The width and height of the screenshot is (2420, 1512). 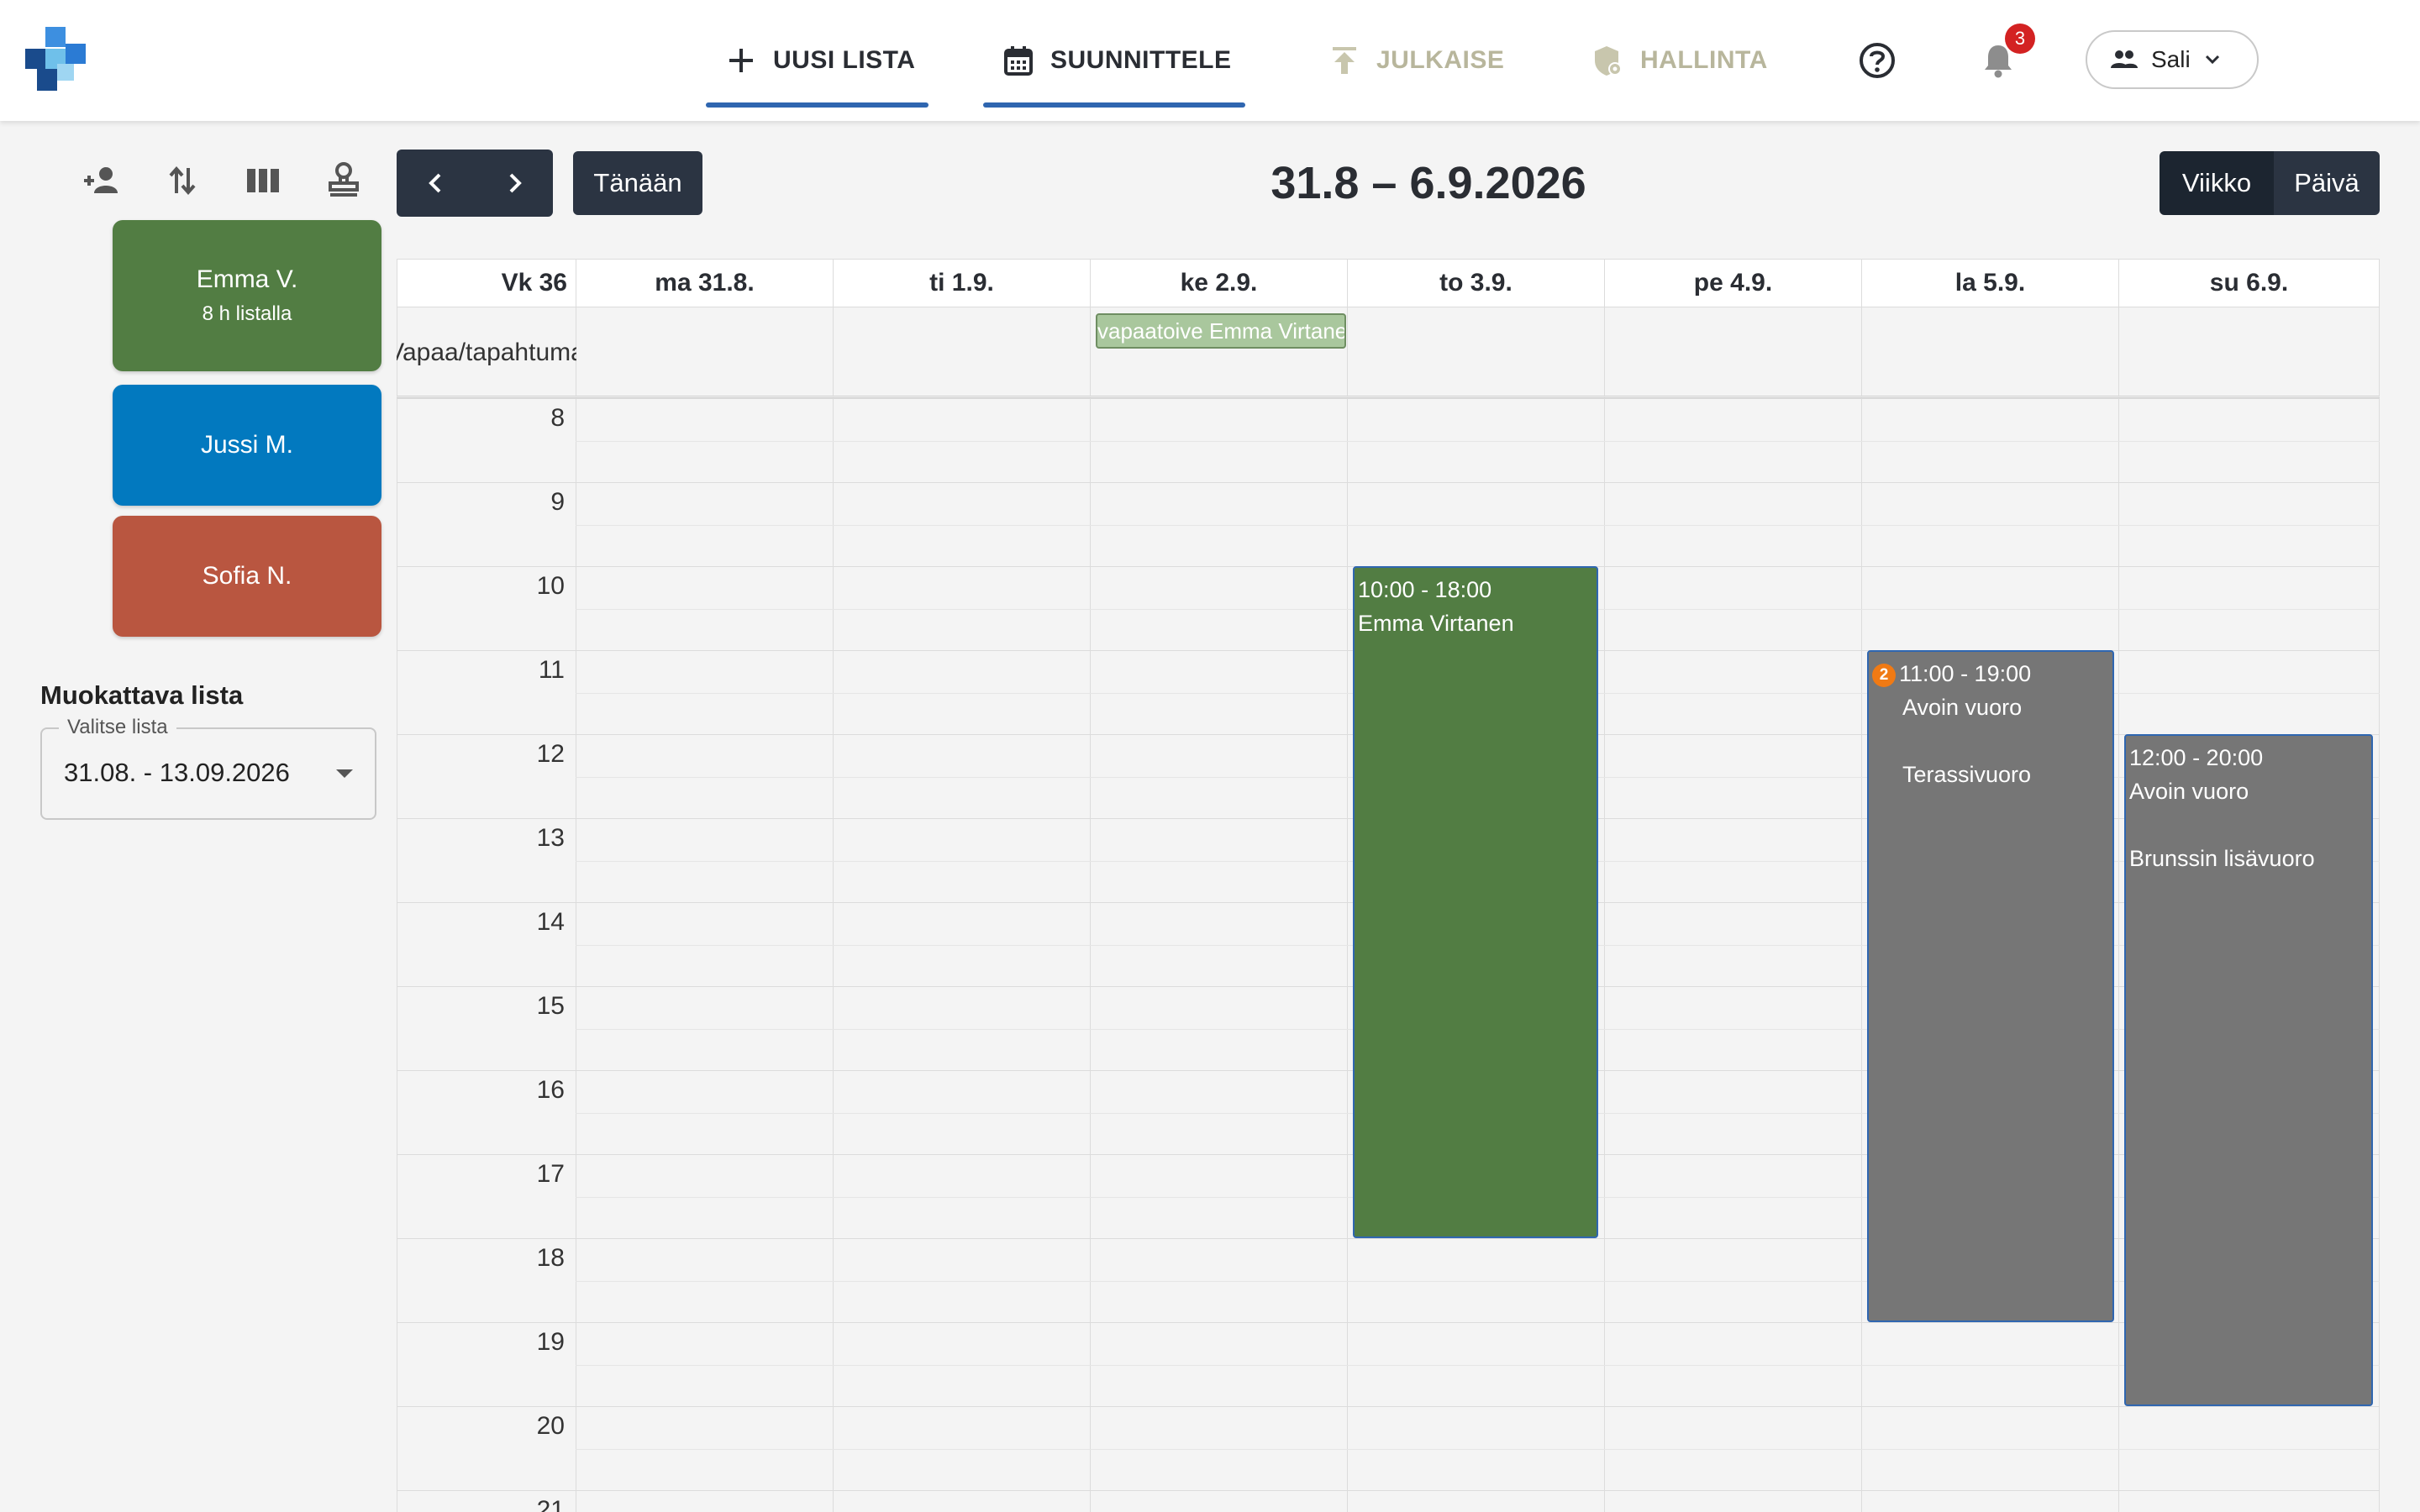 I want to click on shift-time: 10:00 - 18:00, so click(x=1425, y=589).